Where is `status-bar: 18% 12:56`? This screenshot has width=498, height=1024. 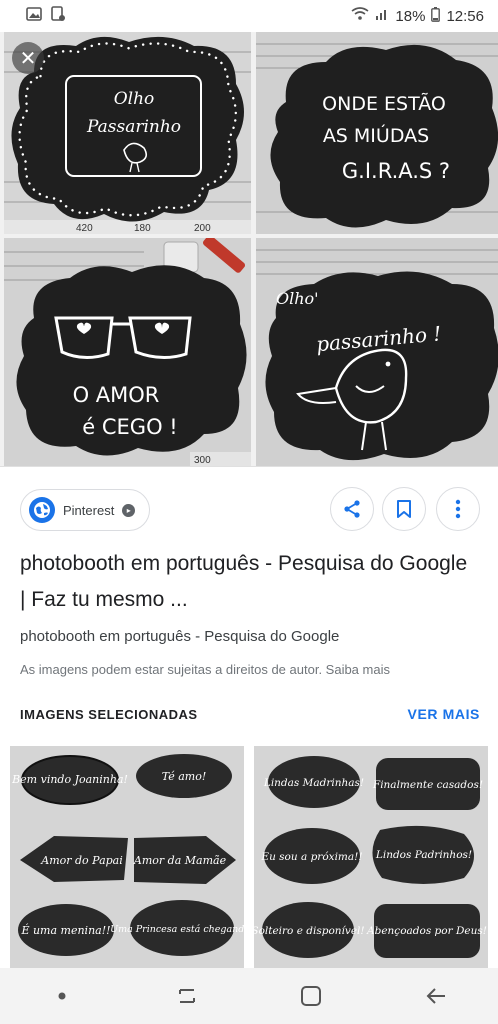
status-bar: 18% 12:56 is located at coordinates (249, 16).